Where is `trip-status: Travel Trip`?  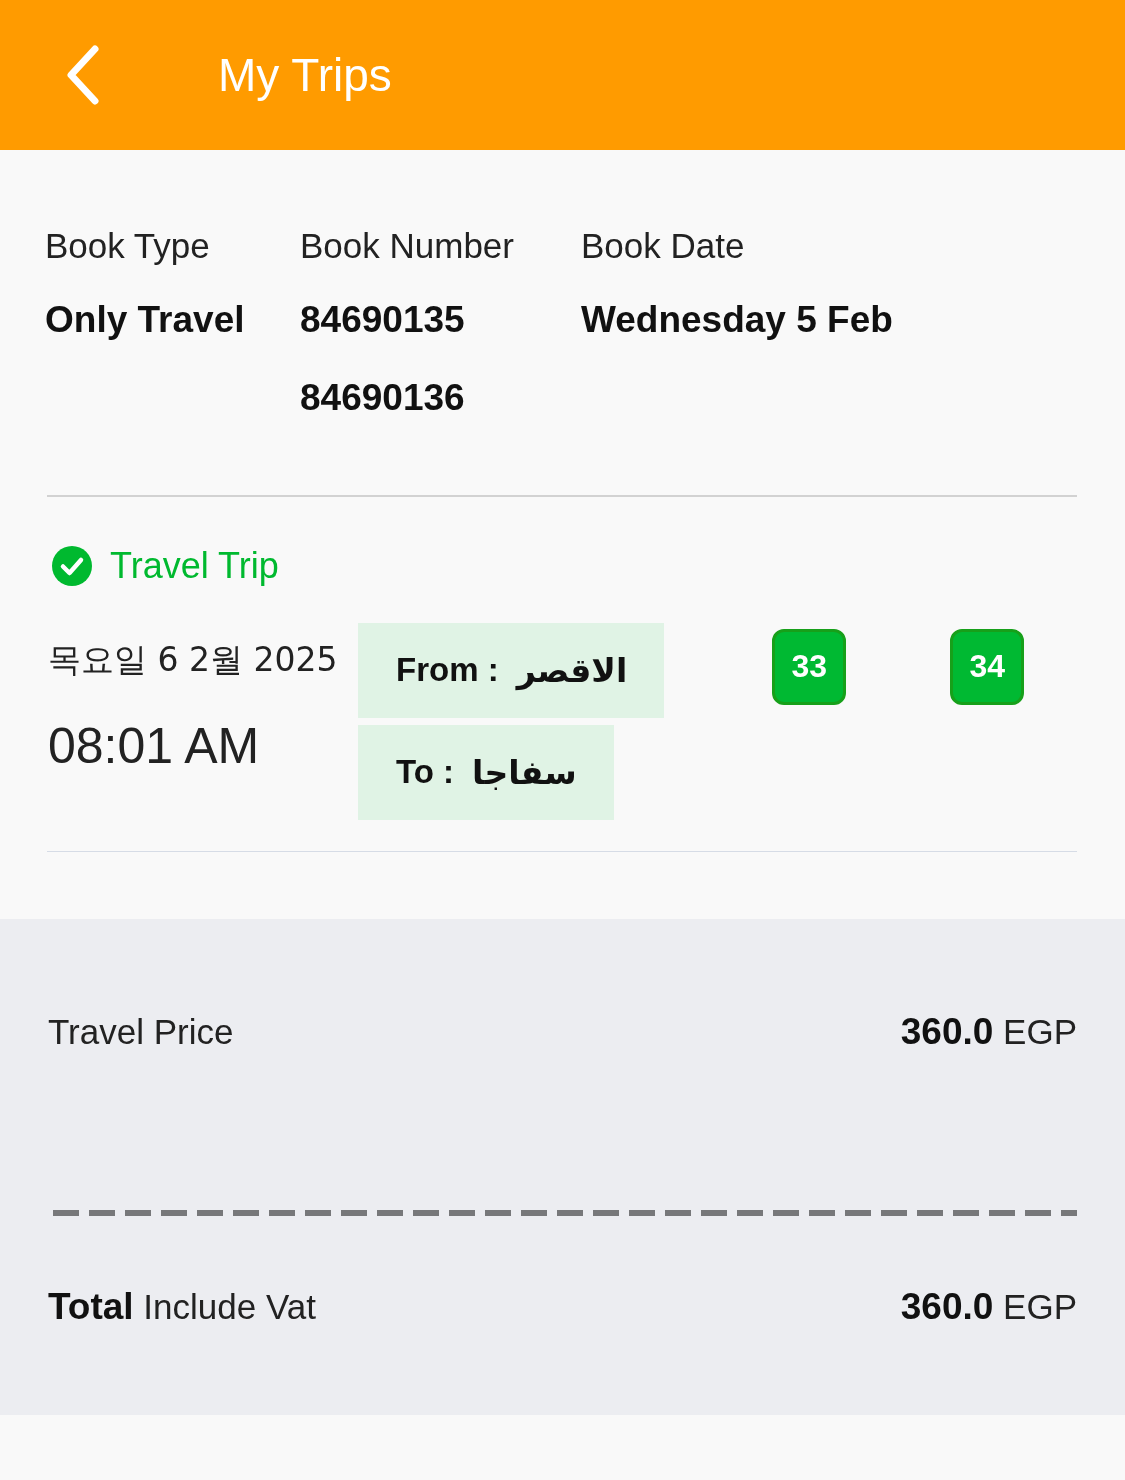 trip-status: Travel Trip is located at coordinates (194, 565).